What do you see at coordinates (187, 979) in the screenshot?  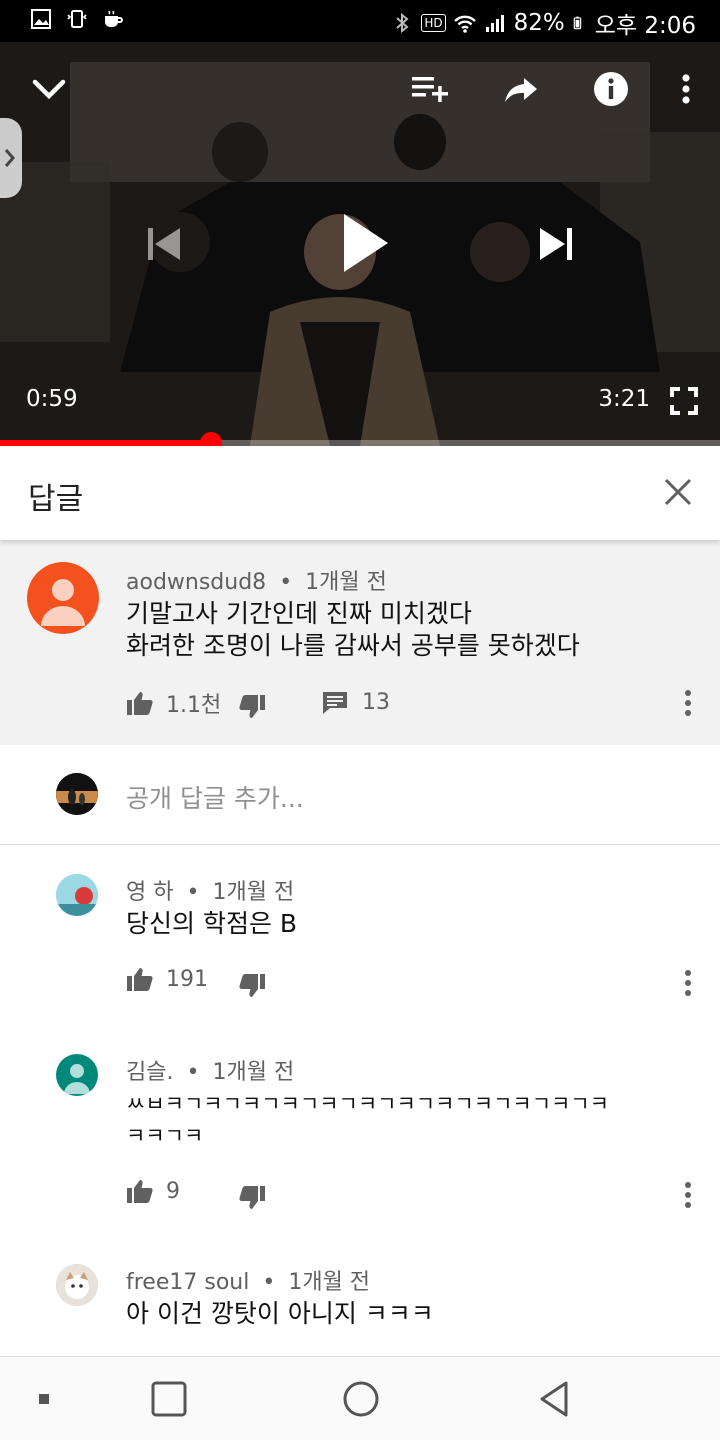 I see `like-count: 191` at bounding box center [187, 979].